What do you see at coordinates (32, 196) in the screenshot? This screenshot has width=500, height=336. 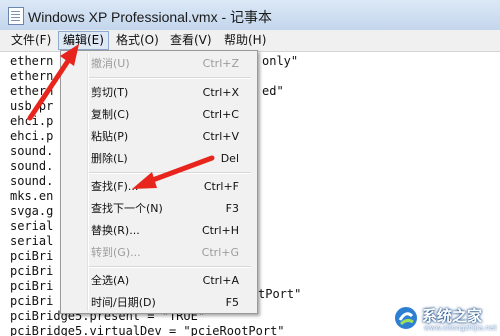 I see `text-line: mks.en` at bounding box center [32, 196].